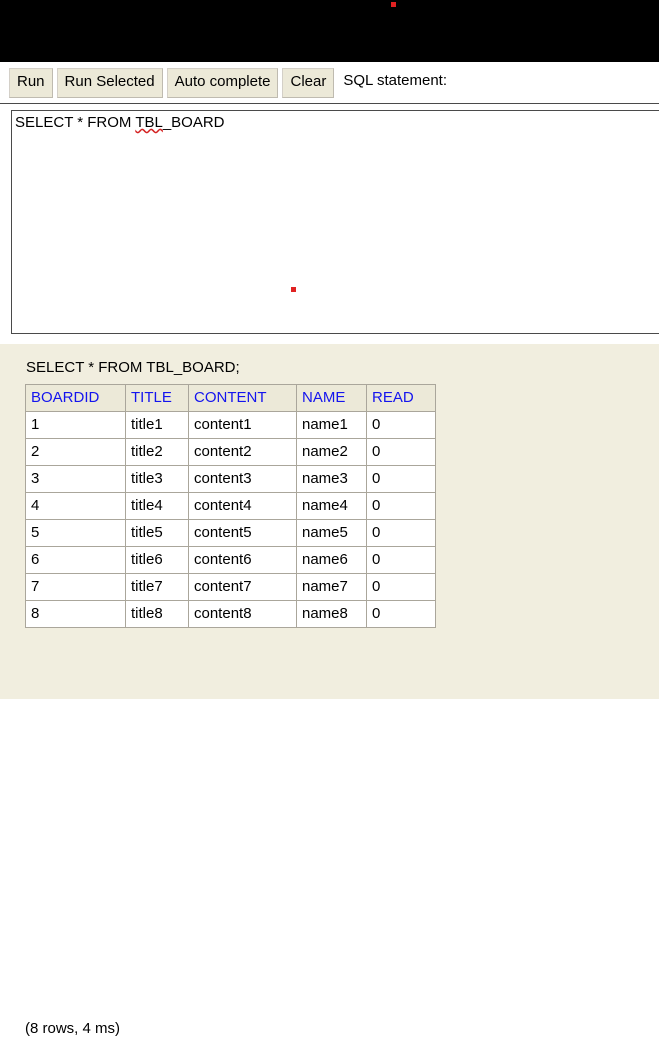 The height and width of the screenshot is (1037, 659). Describe the element at coordinates (242, 479) in the screenshot. I see `table-cell: content3` at that location.